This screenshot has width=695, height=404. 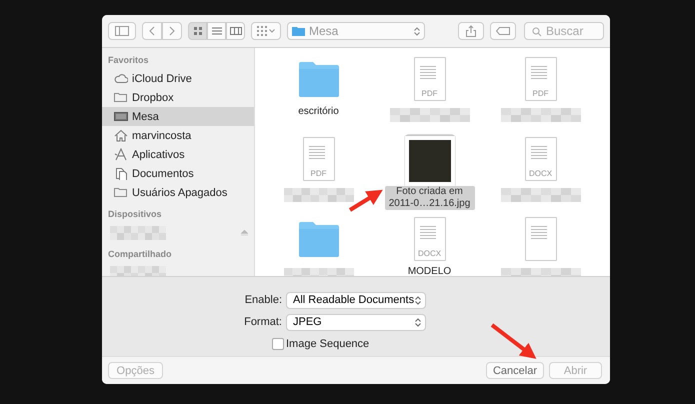 I want to click on checkbox-label: Image Sequence, so click(x=328, y=344).